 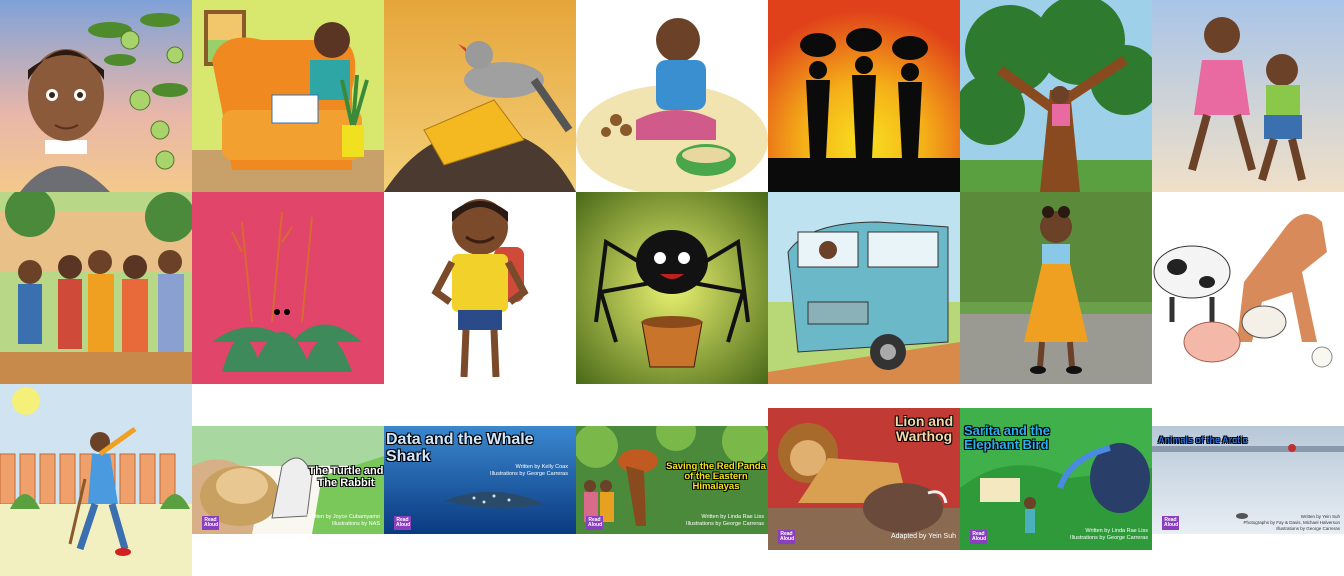 What do you see at coordinates (1203, 440) in the screenshot?
I see `cover-title: Animals of the Arctic` at bounding box center [1203, 440].